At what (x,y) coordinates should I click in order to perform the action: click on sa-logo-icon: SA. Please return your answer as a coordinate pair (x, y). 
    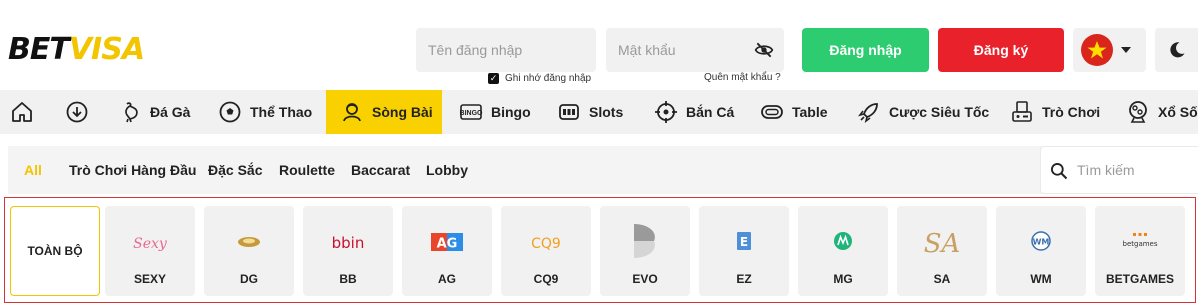
    Looking at the image, I should click on (942, 243).